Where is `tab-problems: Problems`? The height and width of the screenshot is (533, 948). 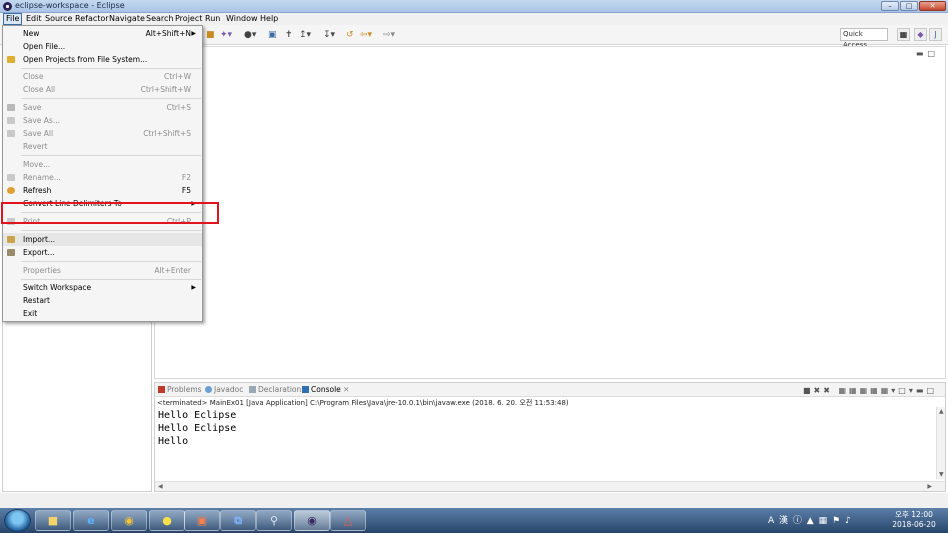 tab-problems: Problems is located at coordinates (180, 390).